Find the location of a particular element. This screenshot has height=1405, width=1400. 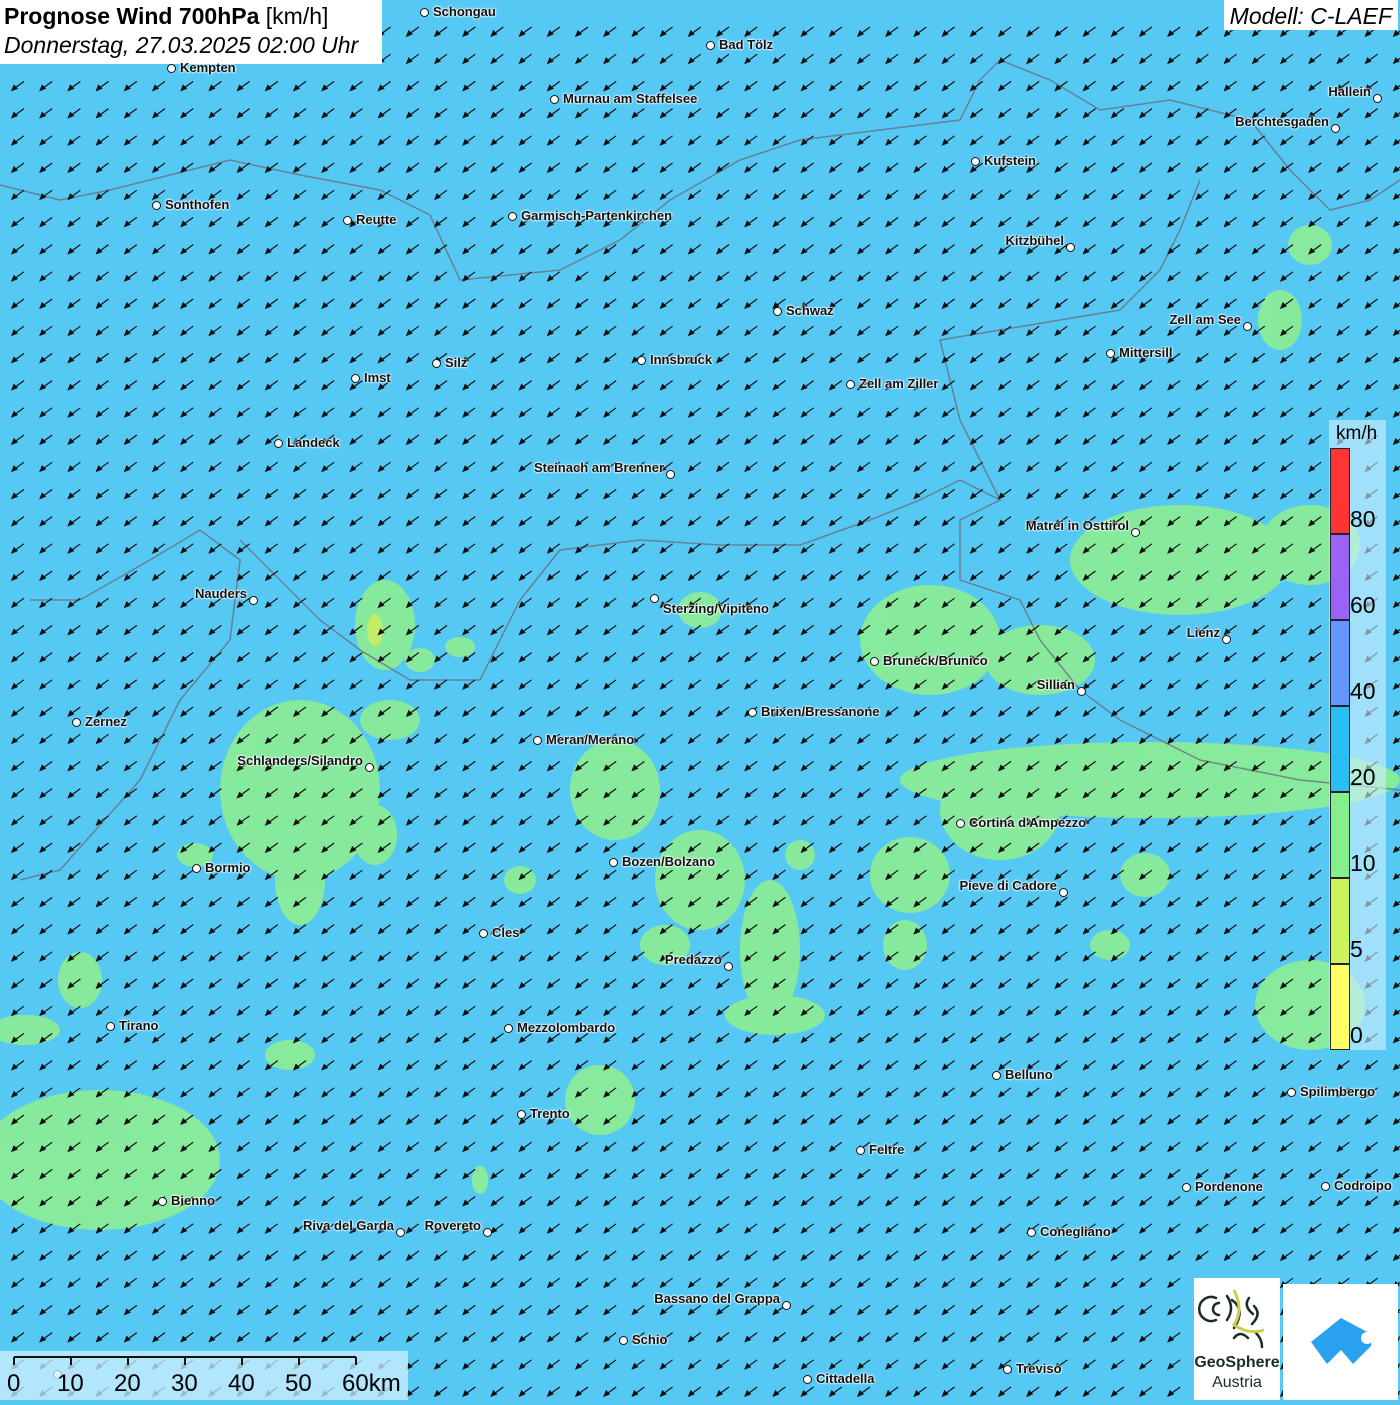

scale-label: 10 is located at coordinates (70, 1384).